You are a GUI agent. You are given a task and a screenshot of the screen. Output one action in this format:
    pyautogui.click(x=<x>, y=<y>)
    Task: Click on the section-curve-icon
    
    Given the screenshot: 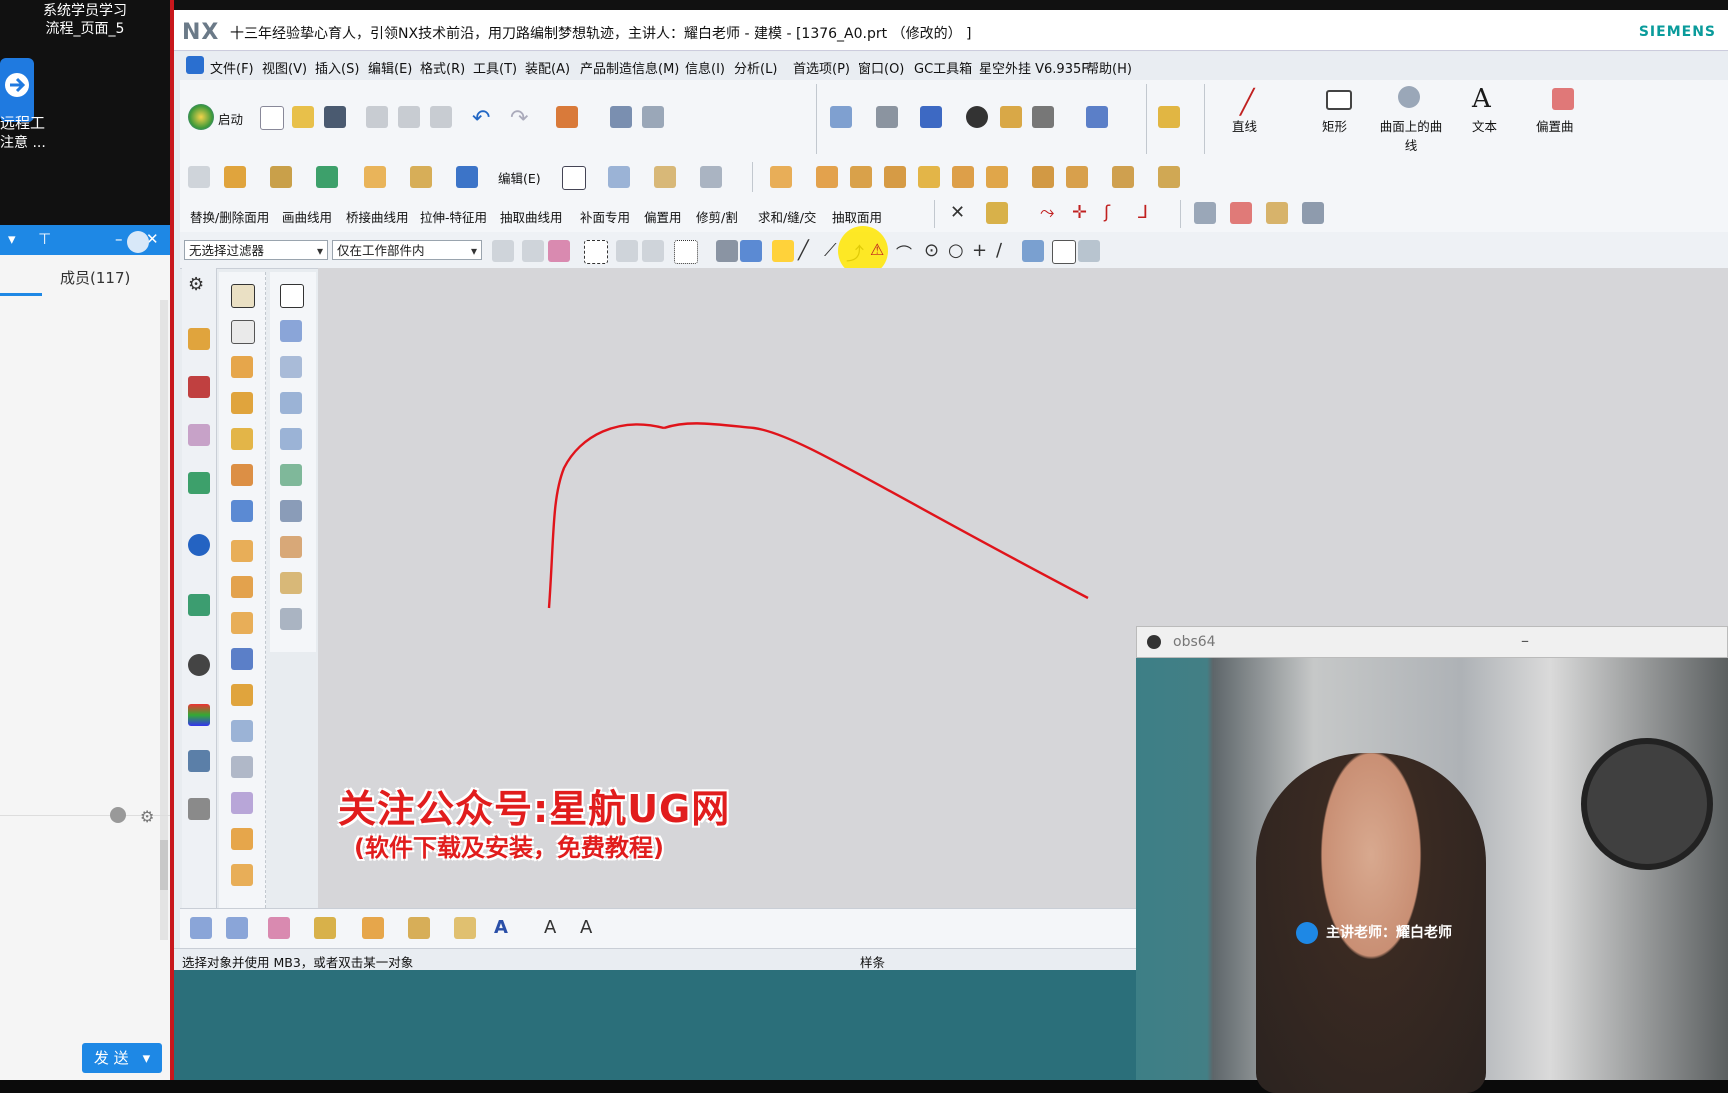 What is the action you would take?
    pyautogui.click(x=237, y=928)
    